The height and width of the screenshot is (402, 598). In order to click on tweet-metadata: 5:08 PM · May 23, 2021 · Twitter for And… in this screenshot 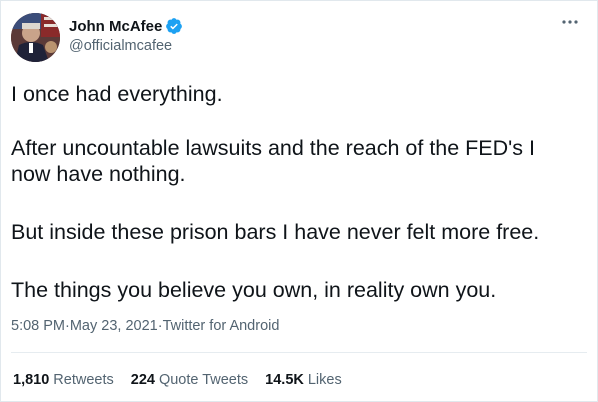, I will do `click(145, 326)`.